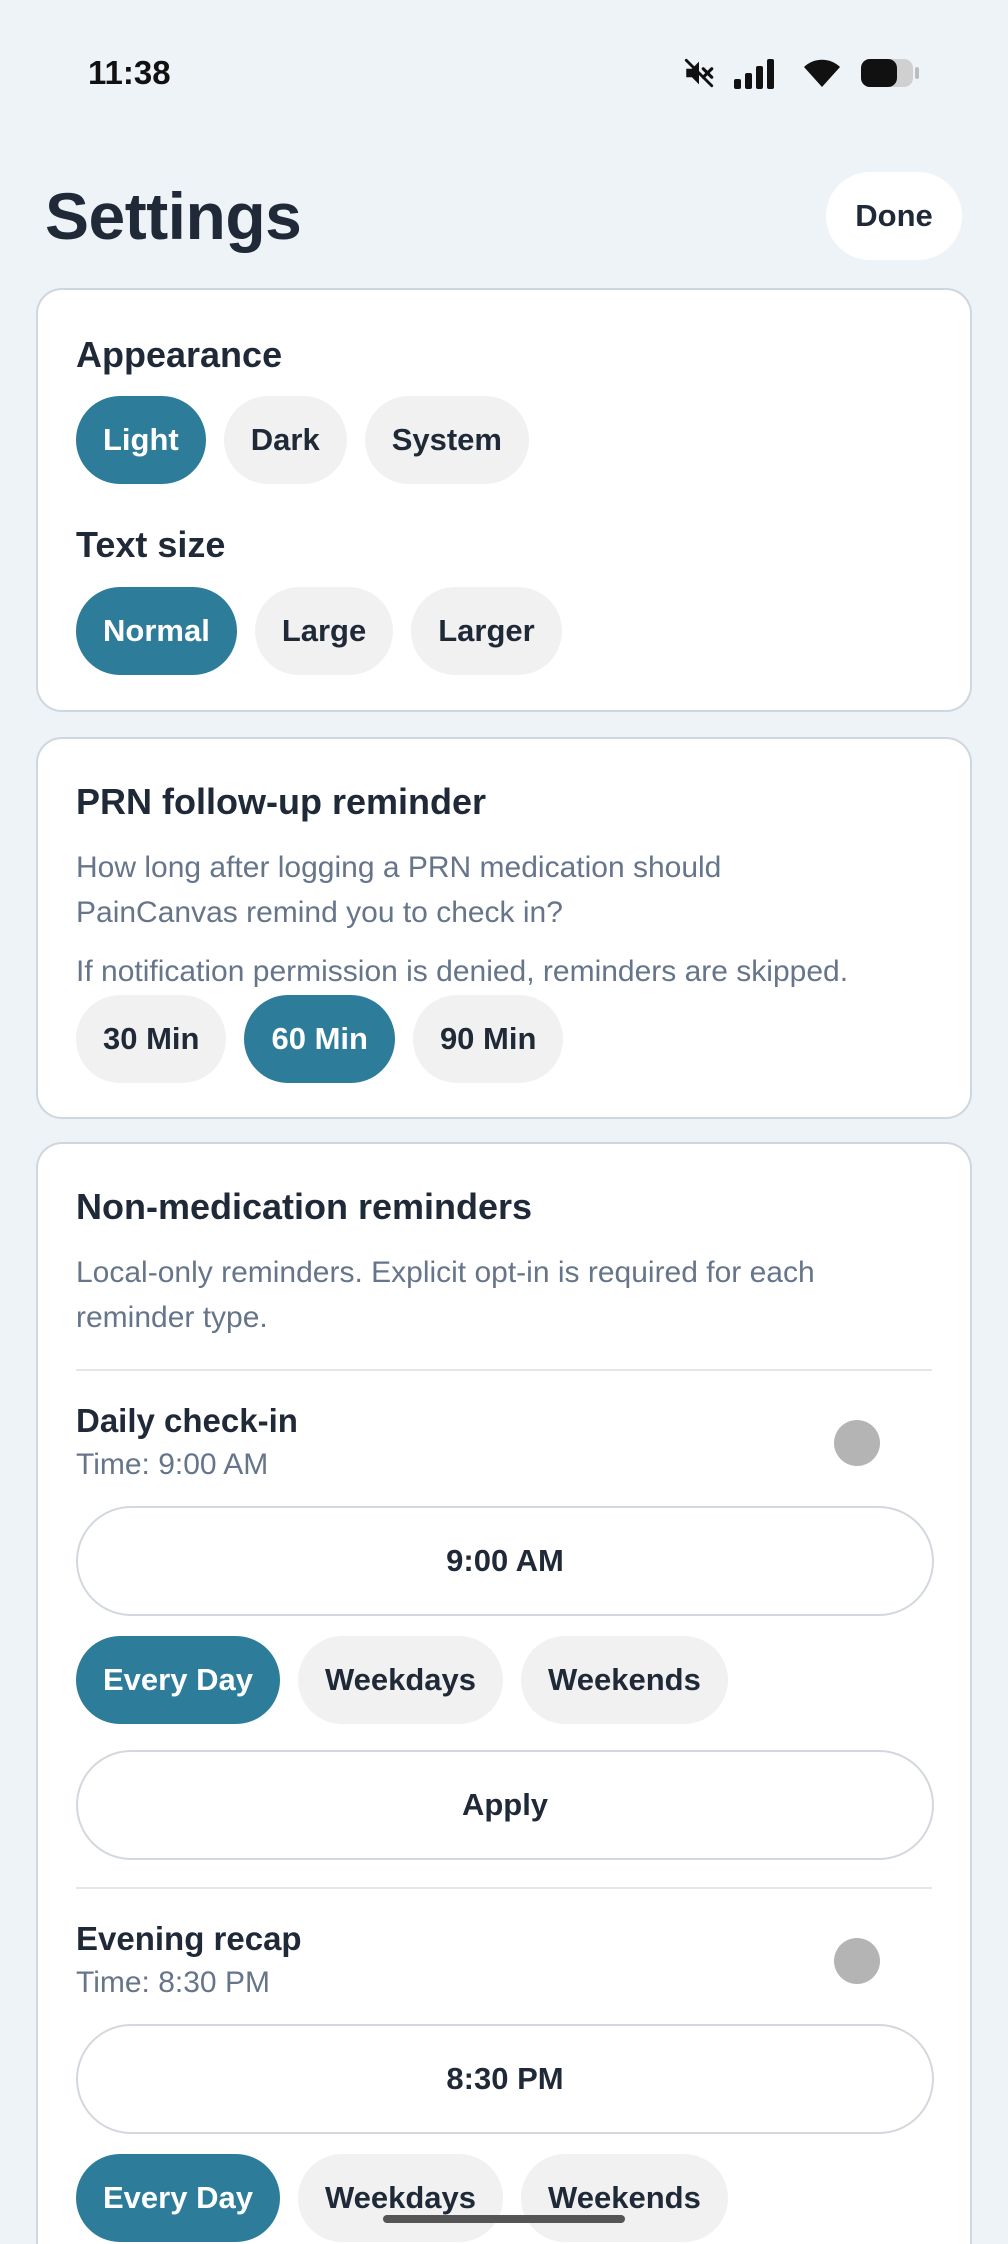 The image size is (1008, 2244). I want to click on daily-every-day-option: Every Day, so click(178, 1680).